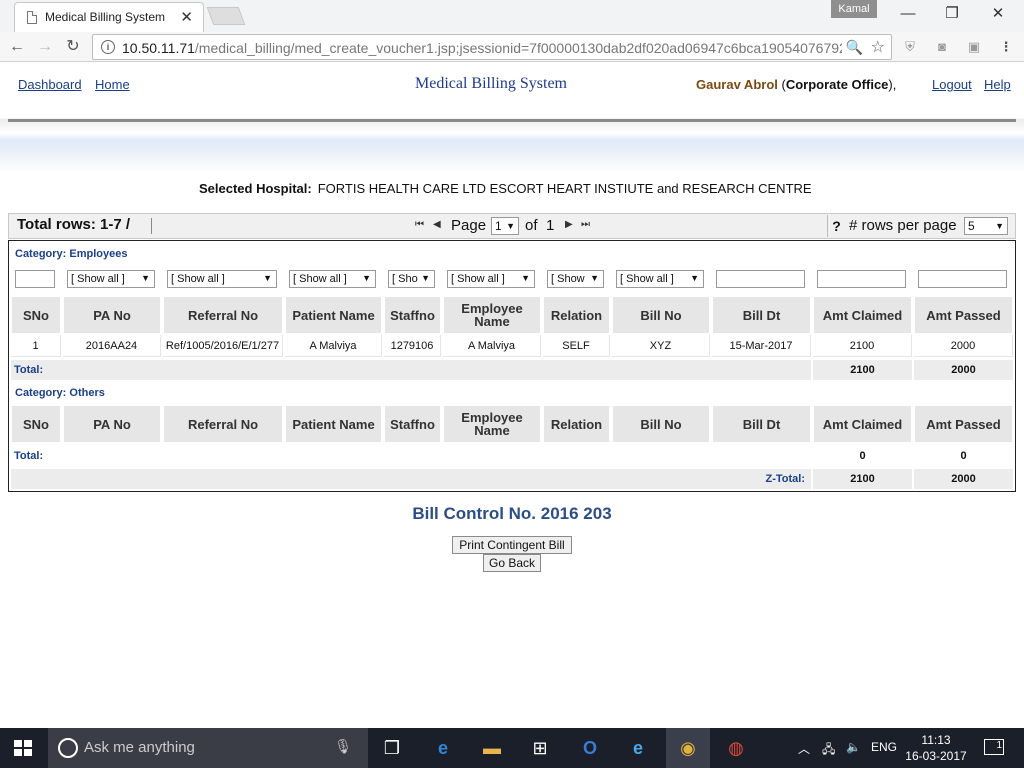 The image size is (1024, 768). What do you see at coordinates (638, 748) in the screenshot?
I see `internet-explorer-icon: e` at bounding box center [638, 748].